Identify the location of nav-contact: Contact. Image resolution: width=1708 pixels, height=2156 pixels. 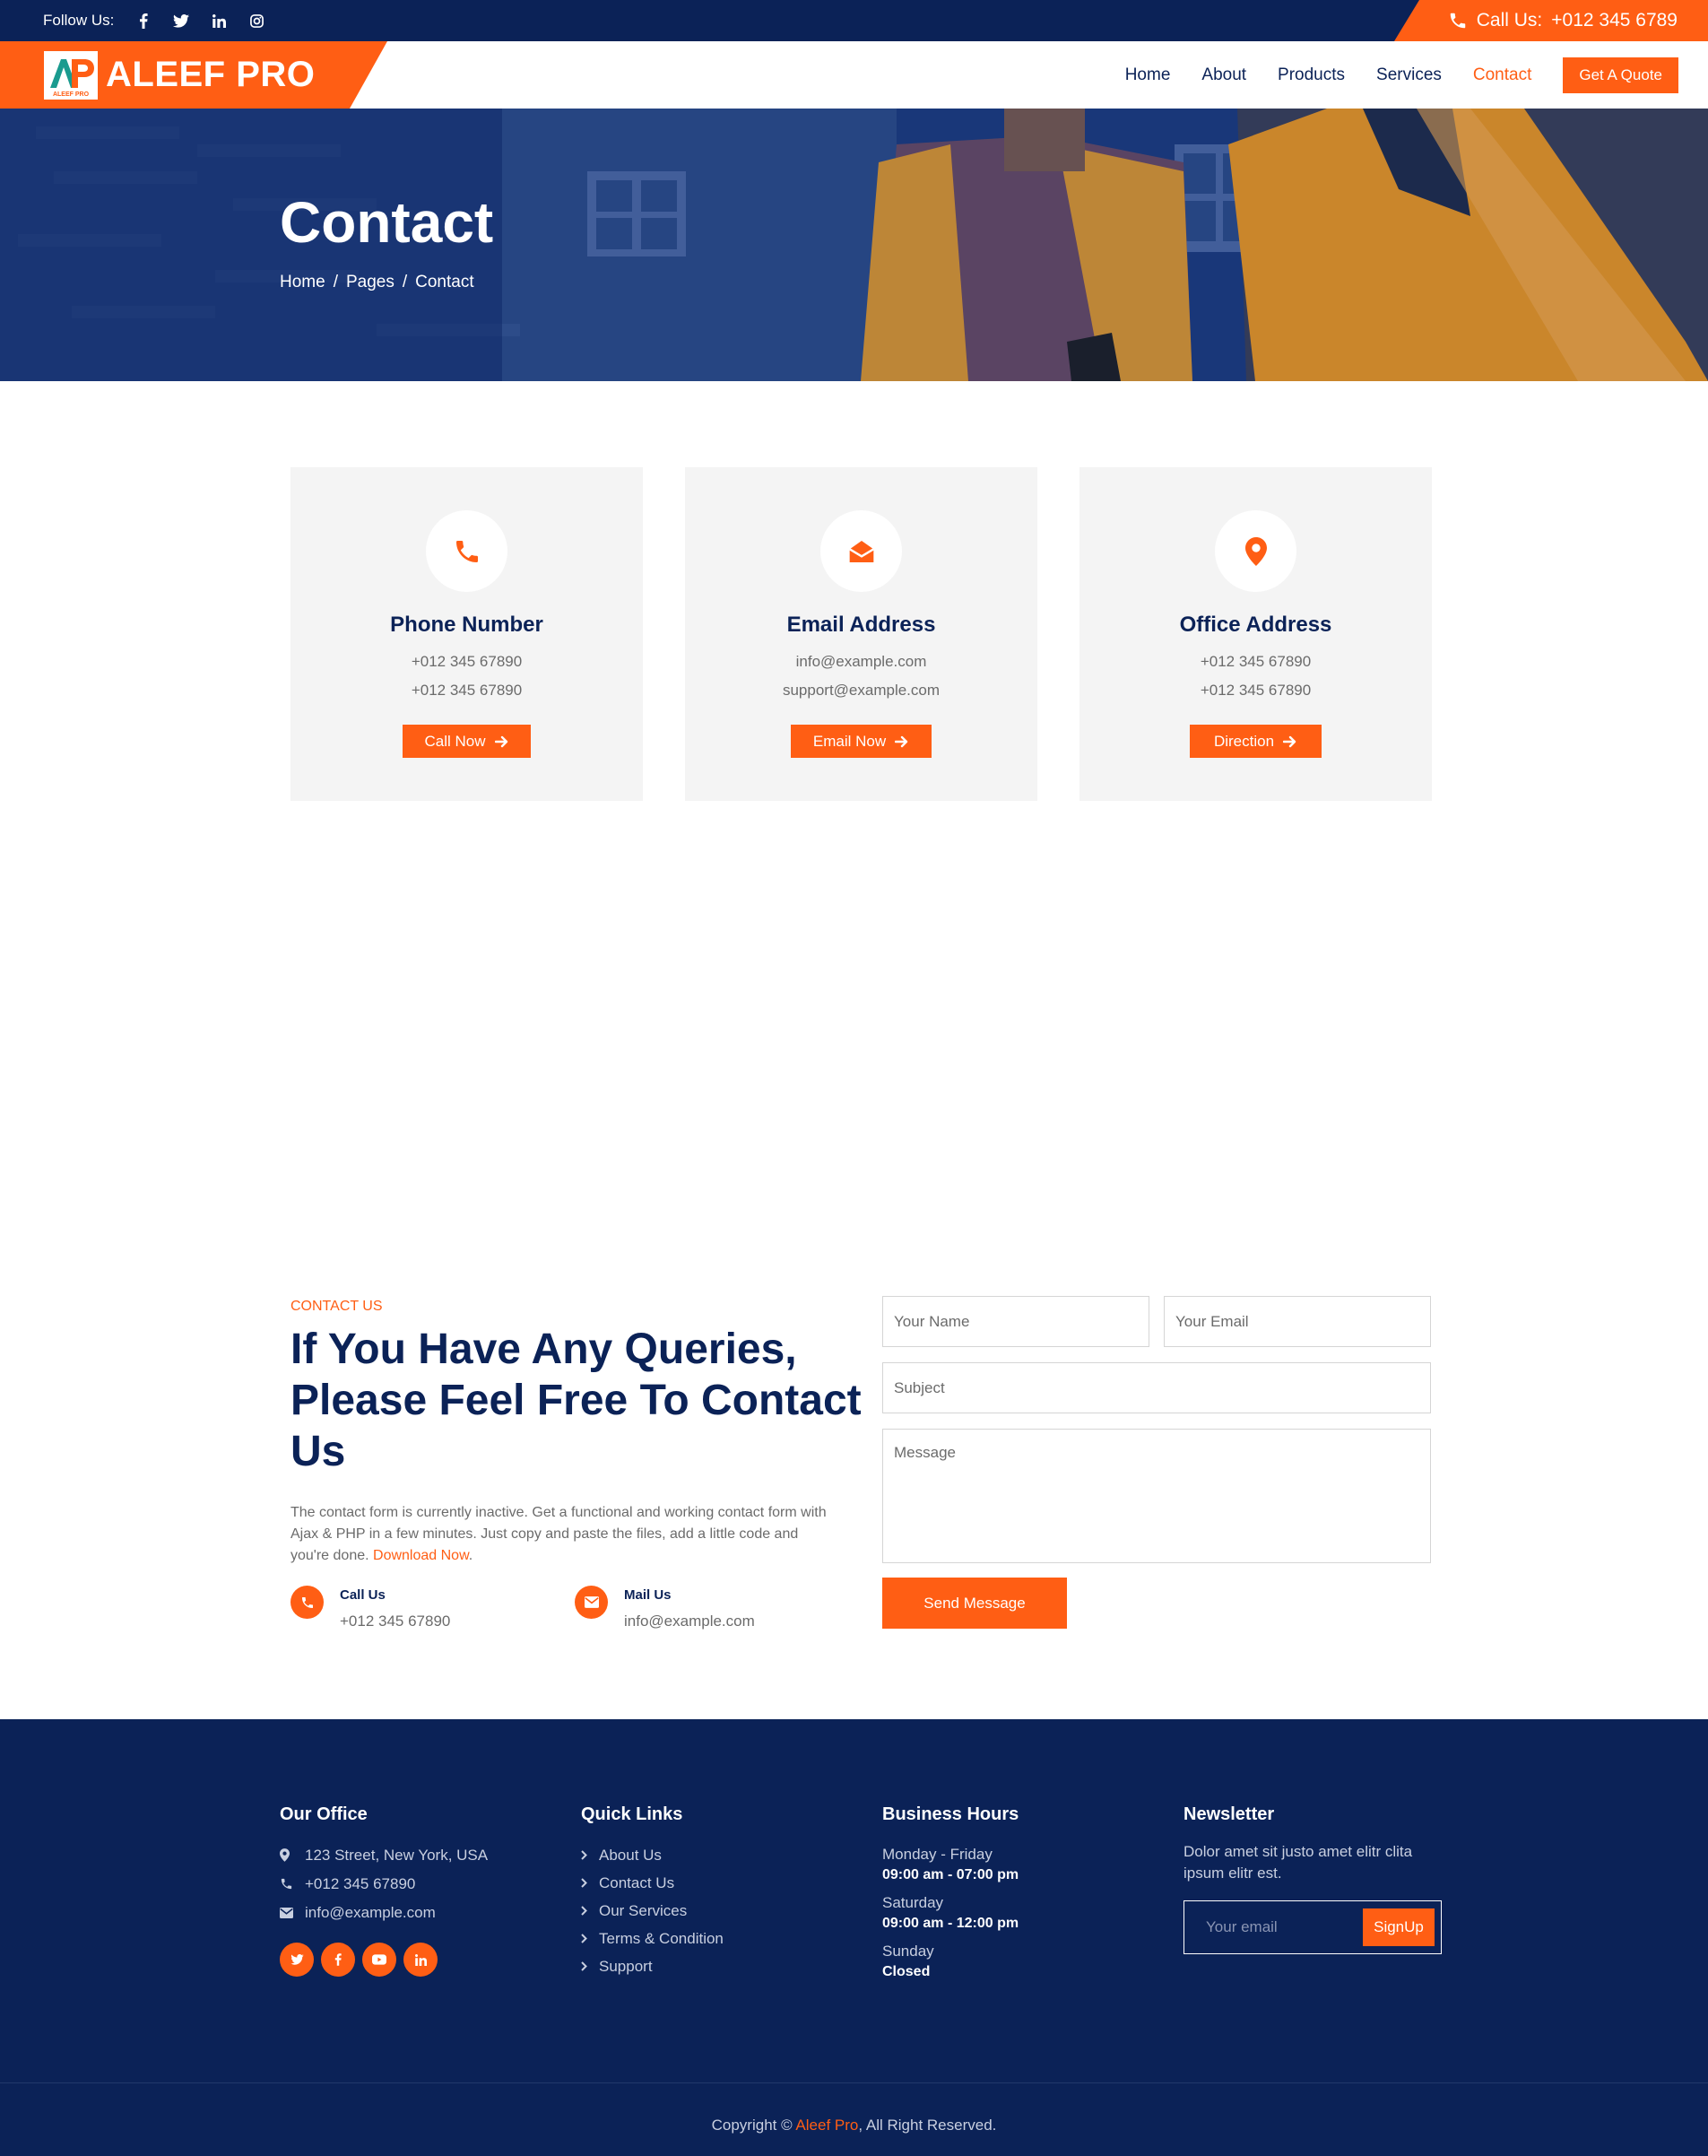
(1502, 75).